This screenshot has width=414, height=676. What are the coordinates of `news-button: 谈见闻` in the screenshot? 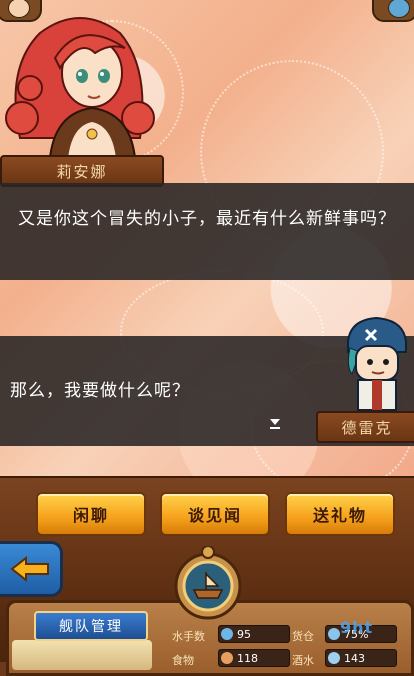 It's located at (215, 514).